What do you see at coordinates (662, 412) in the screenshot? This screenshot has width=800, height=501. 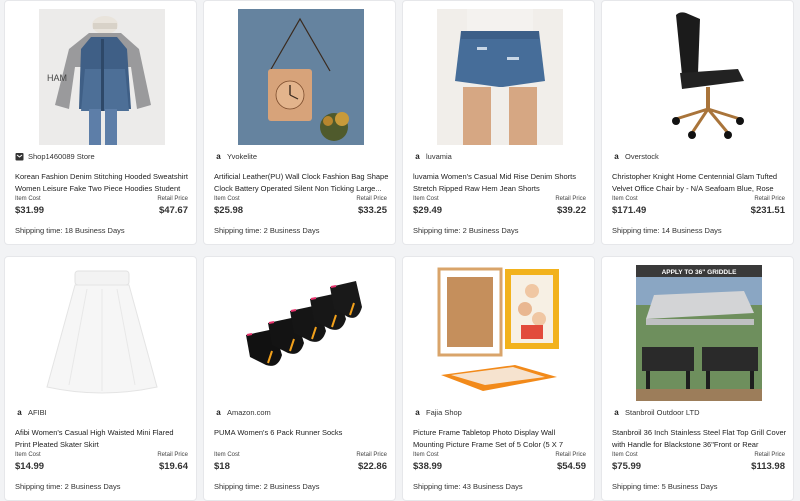 I see `store-name: Stanbroil Outdoor LTD` at bounding box center [662, 412].